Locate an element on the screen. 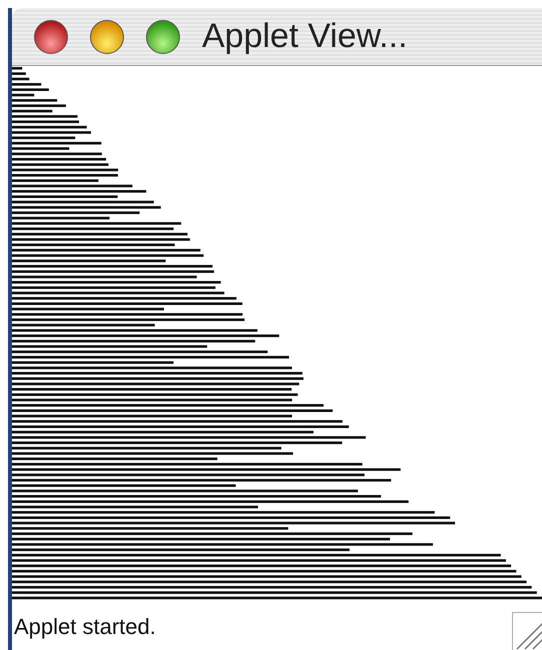 Image resolution: width=542 pixels, height=650 pixels. zoom-button is located at coordinates (163, 37).